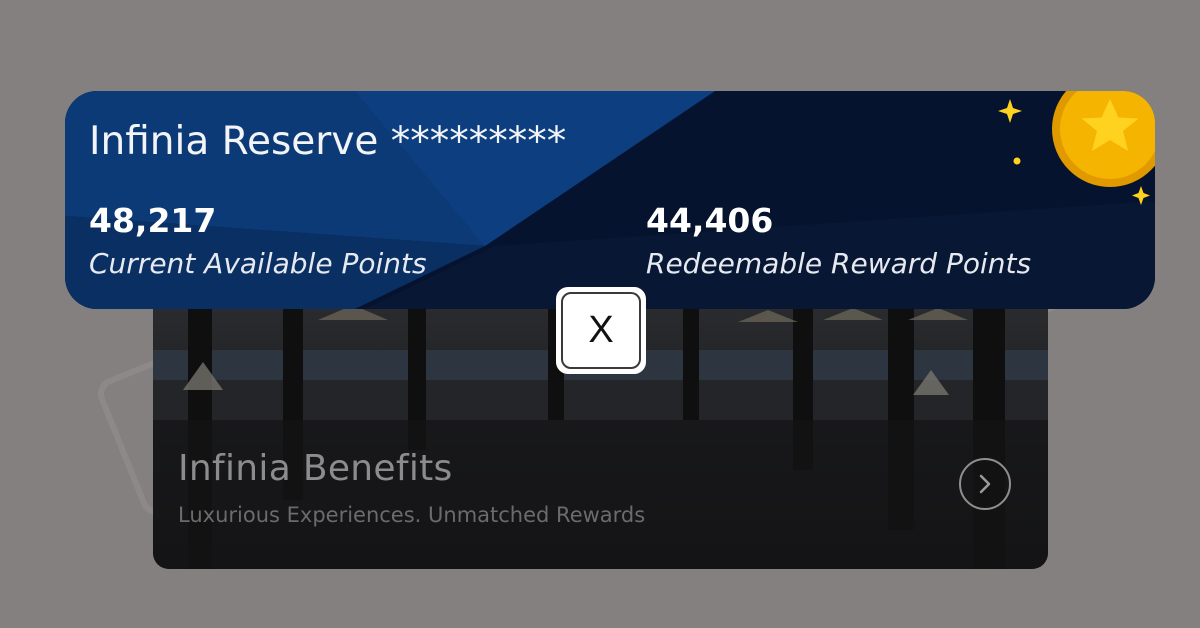 The height and width of the screenshot is (628, 1200). I want to click on close-button-label: X, so click(601, 330).